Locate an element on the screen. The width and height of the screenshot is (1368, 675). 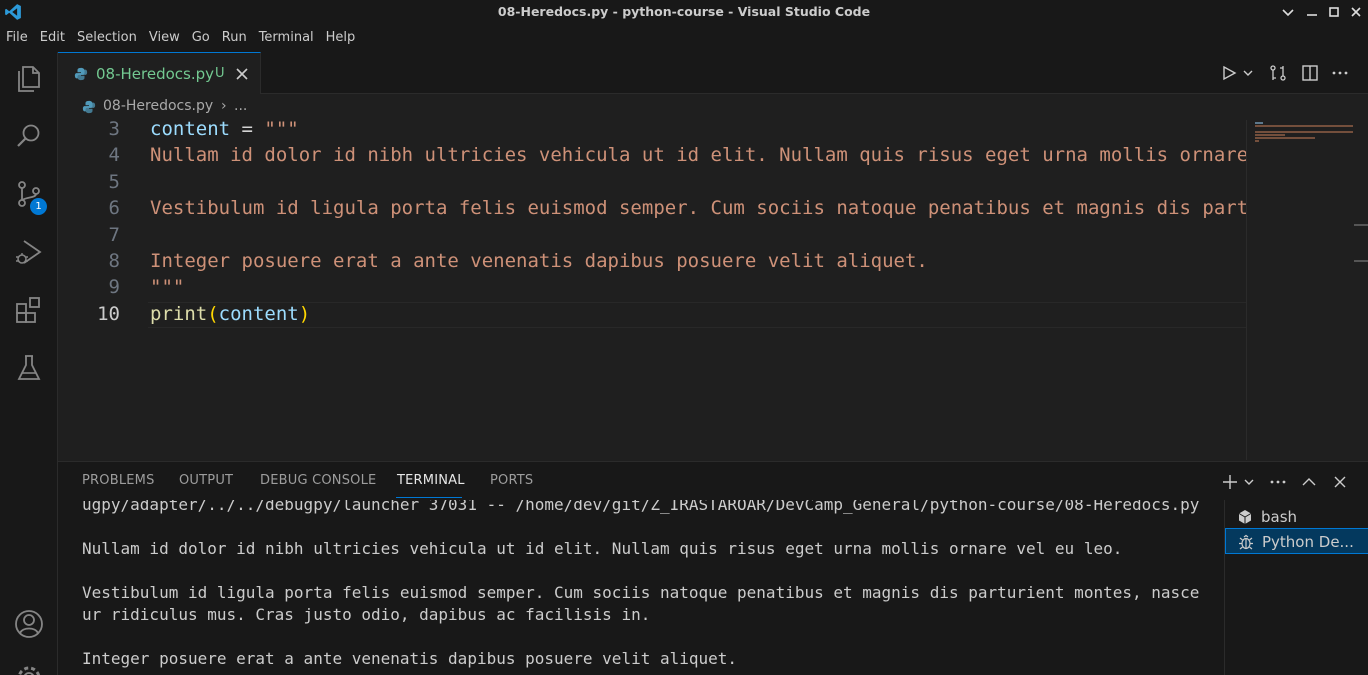
tab-label: 08-Heredocs.py is located at coordinates (155, 74).